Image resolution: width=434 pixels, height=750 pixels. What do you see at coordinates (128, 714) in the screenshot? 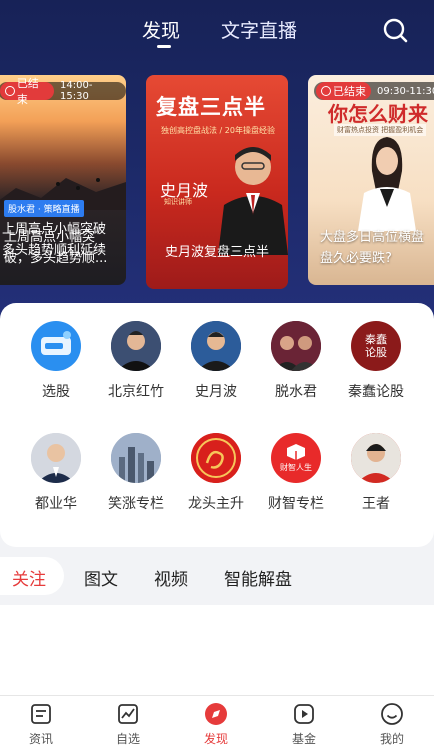
I see `chart-icon` at bounding box center [128, 714].